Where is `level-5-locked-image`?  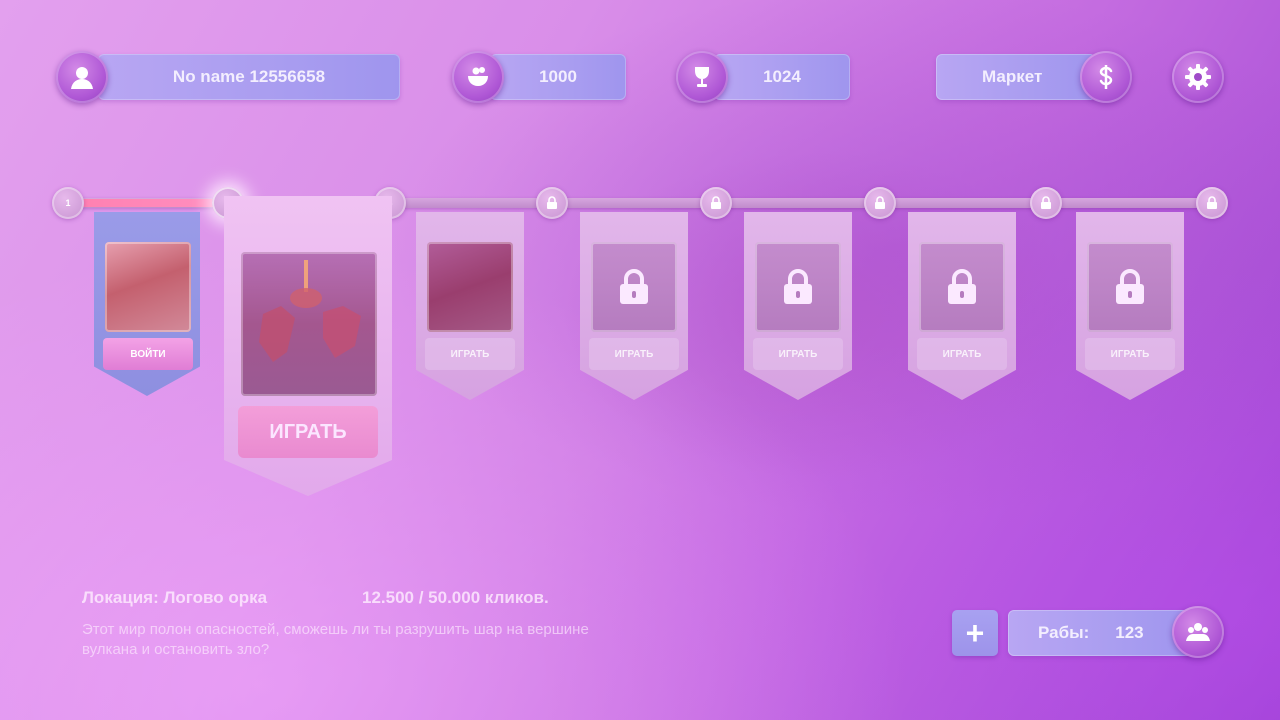
level-5-locked-image is located at coordinates (798, 287).